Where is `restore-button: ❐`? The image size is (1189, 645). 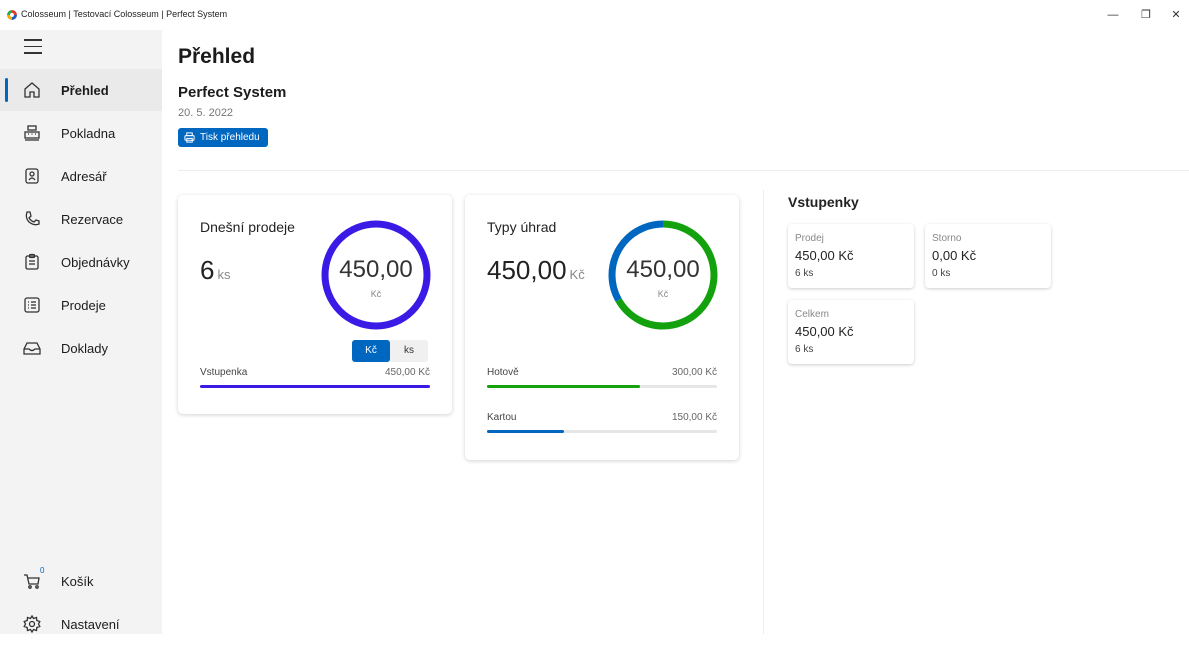 restore-button: ❐ is located at coordinates (1146, 15).